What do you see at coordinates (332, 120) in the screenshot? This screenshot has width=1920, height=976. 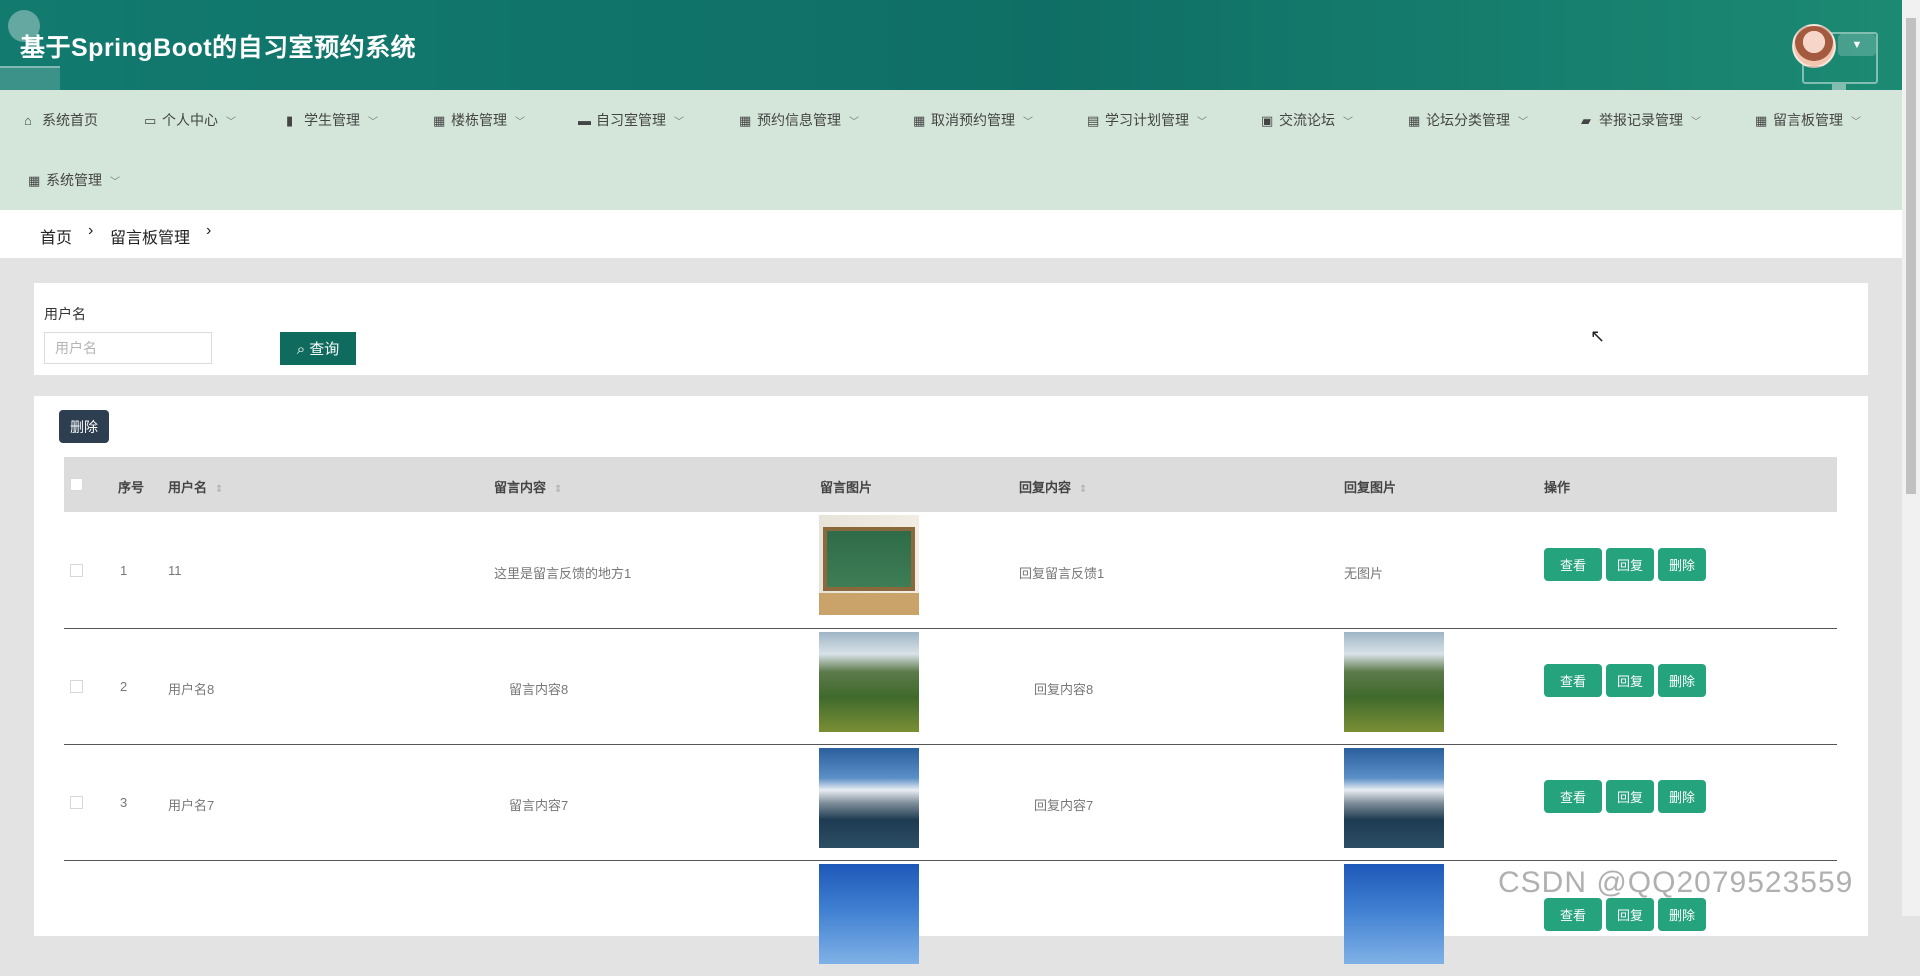 I see `nav-item-students: ▮ 学生管理 ﹀` at bounding box center [332, 120].